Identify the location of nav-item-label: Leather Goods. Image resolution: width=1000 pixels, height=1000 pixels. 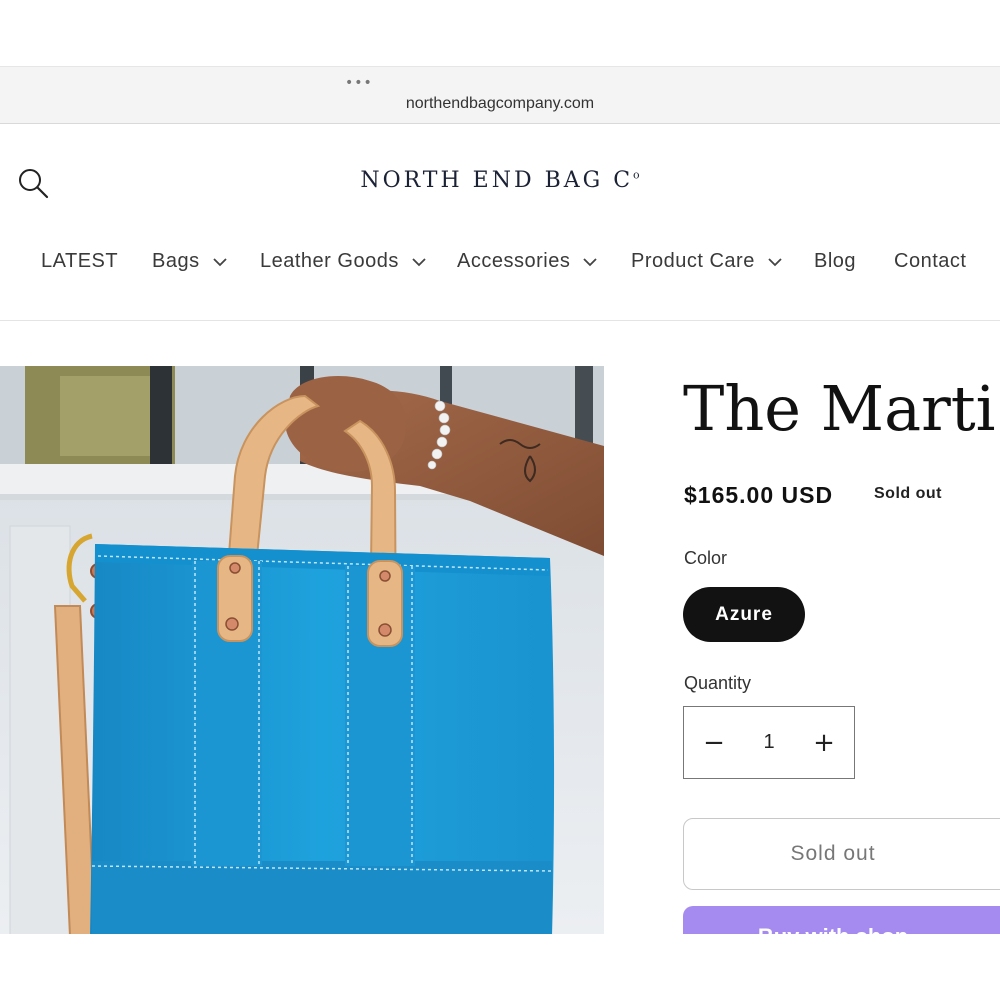
(329, 261).